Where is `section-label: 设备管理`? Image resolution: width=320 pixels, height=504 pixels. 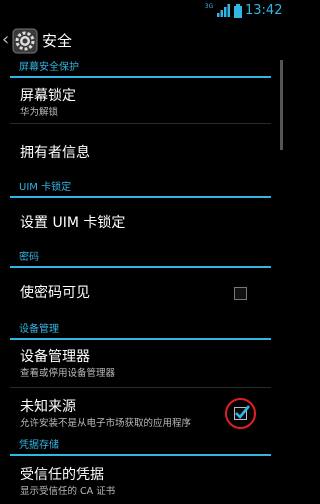
section-label: 设备管理 is located at coordinates (39, 329).